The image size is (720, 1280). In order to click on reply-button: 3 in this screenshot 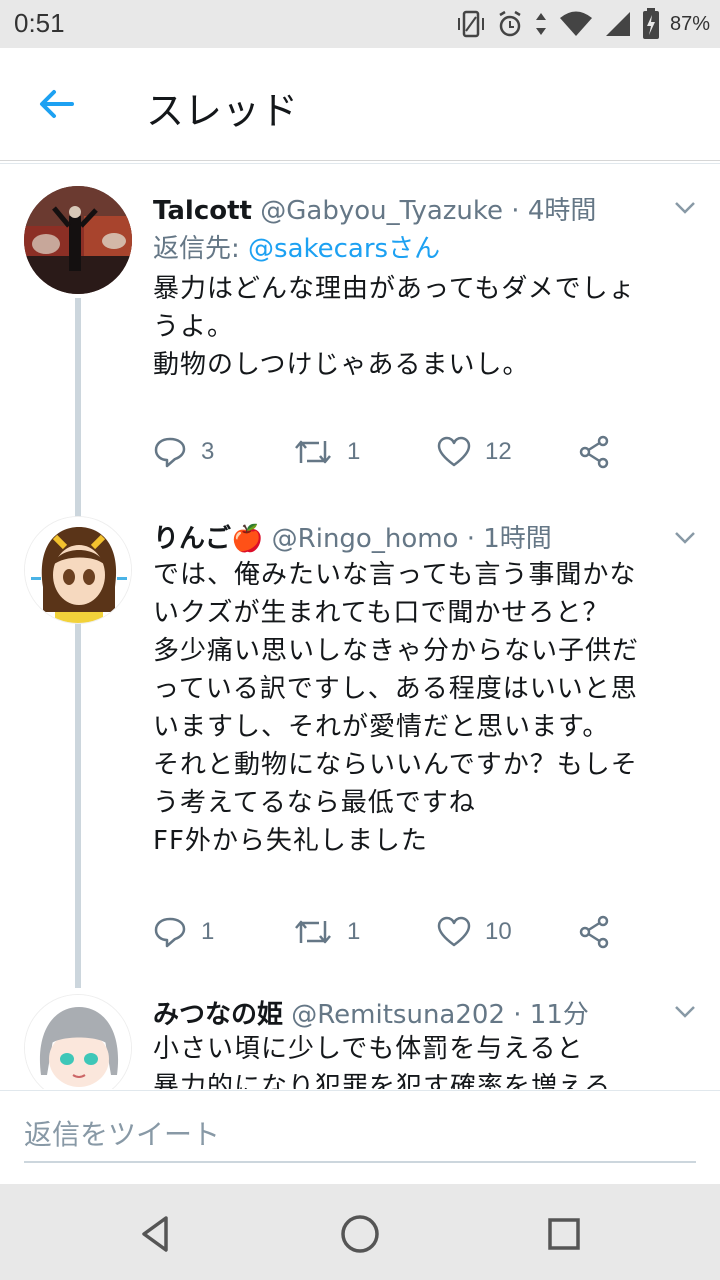, I will do `click(183, 452)`.